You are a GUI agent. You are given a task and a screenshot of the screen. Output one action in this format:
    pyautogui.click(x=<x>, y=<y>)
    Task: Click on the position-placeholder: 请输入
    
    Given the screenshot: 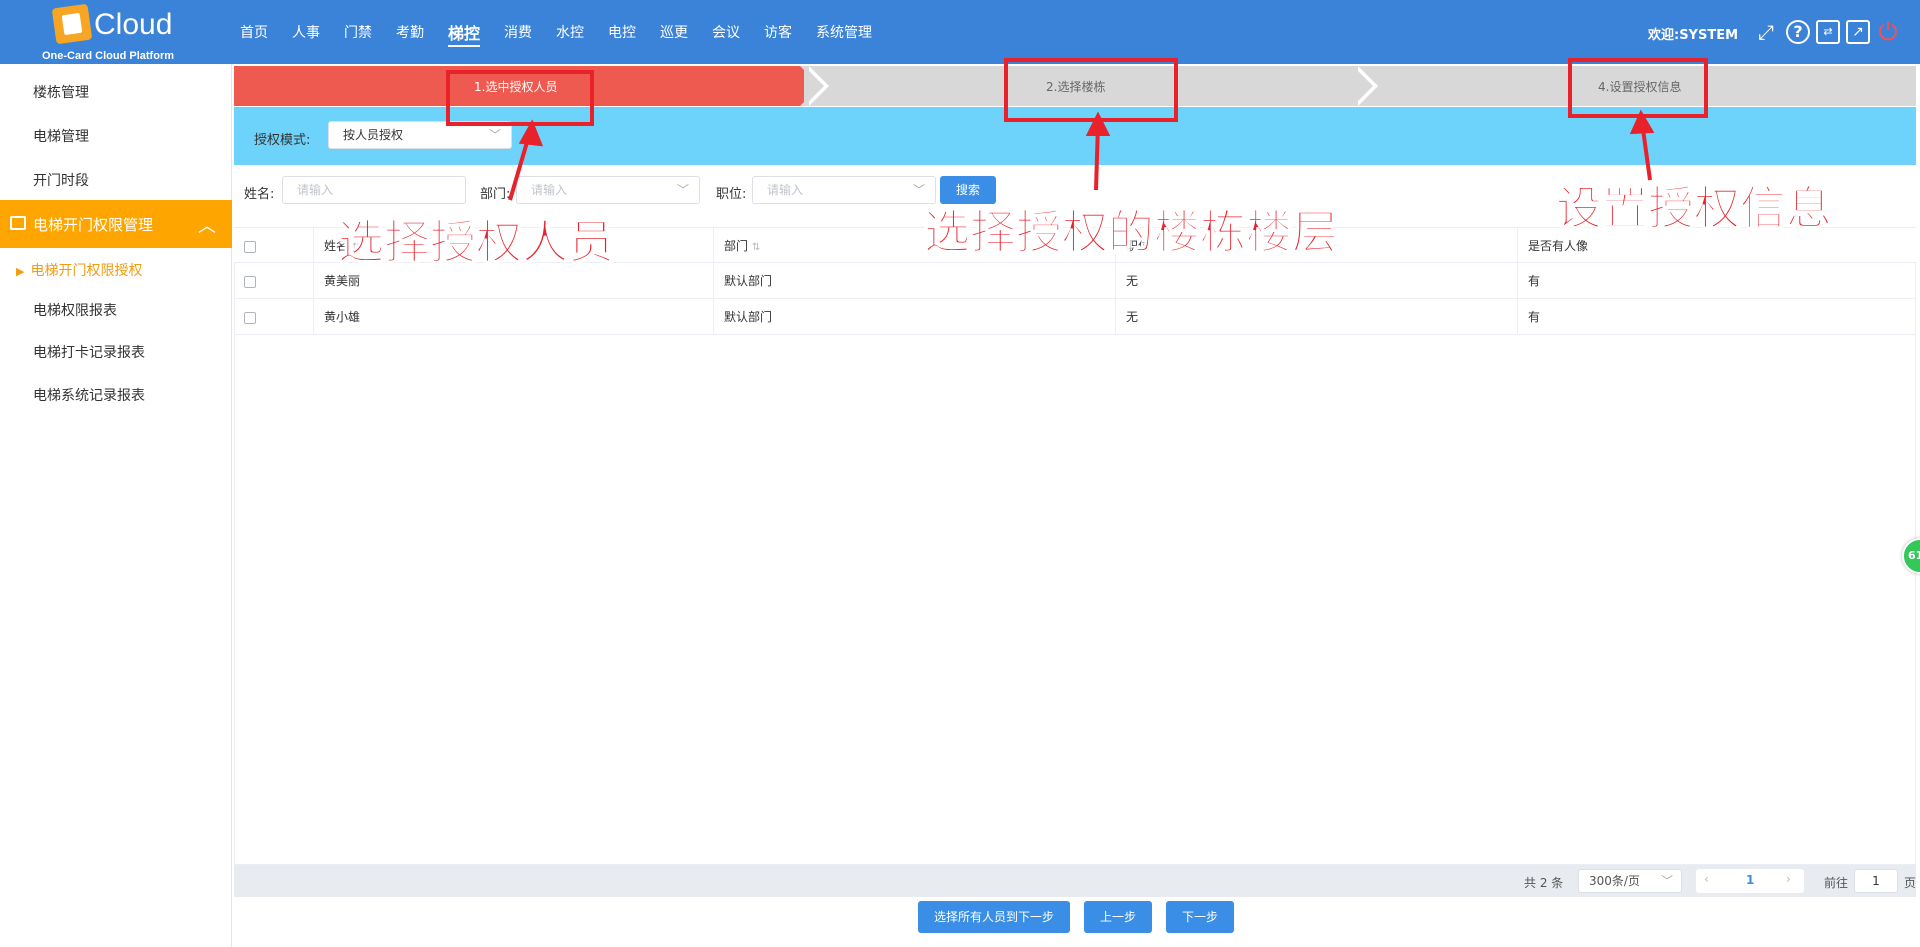 What is the action you would take?
    pyautogui.click(x=785, y=190)
    